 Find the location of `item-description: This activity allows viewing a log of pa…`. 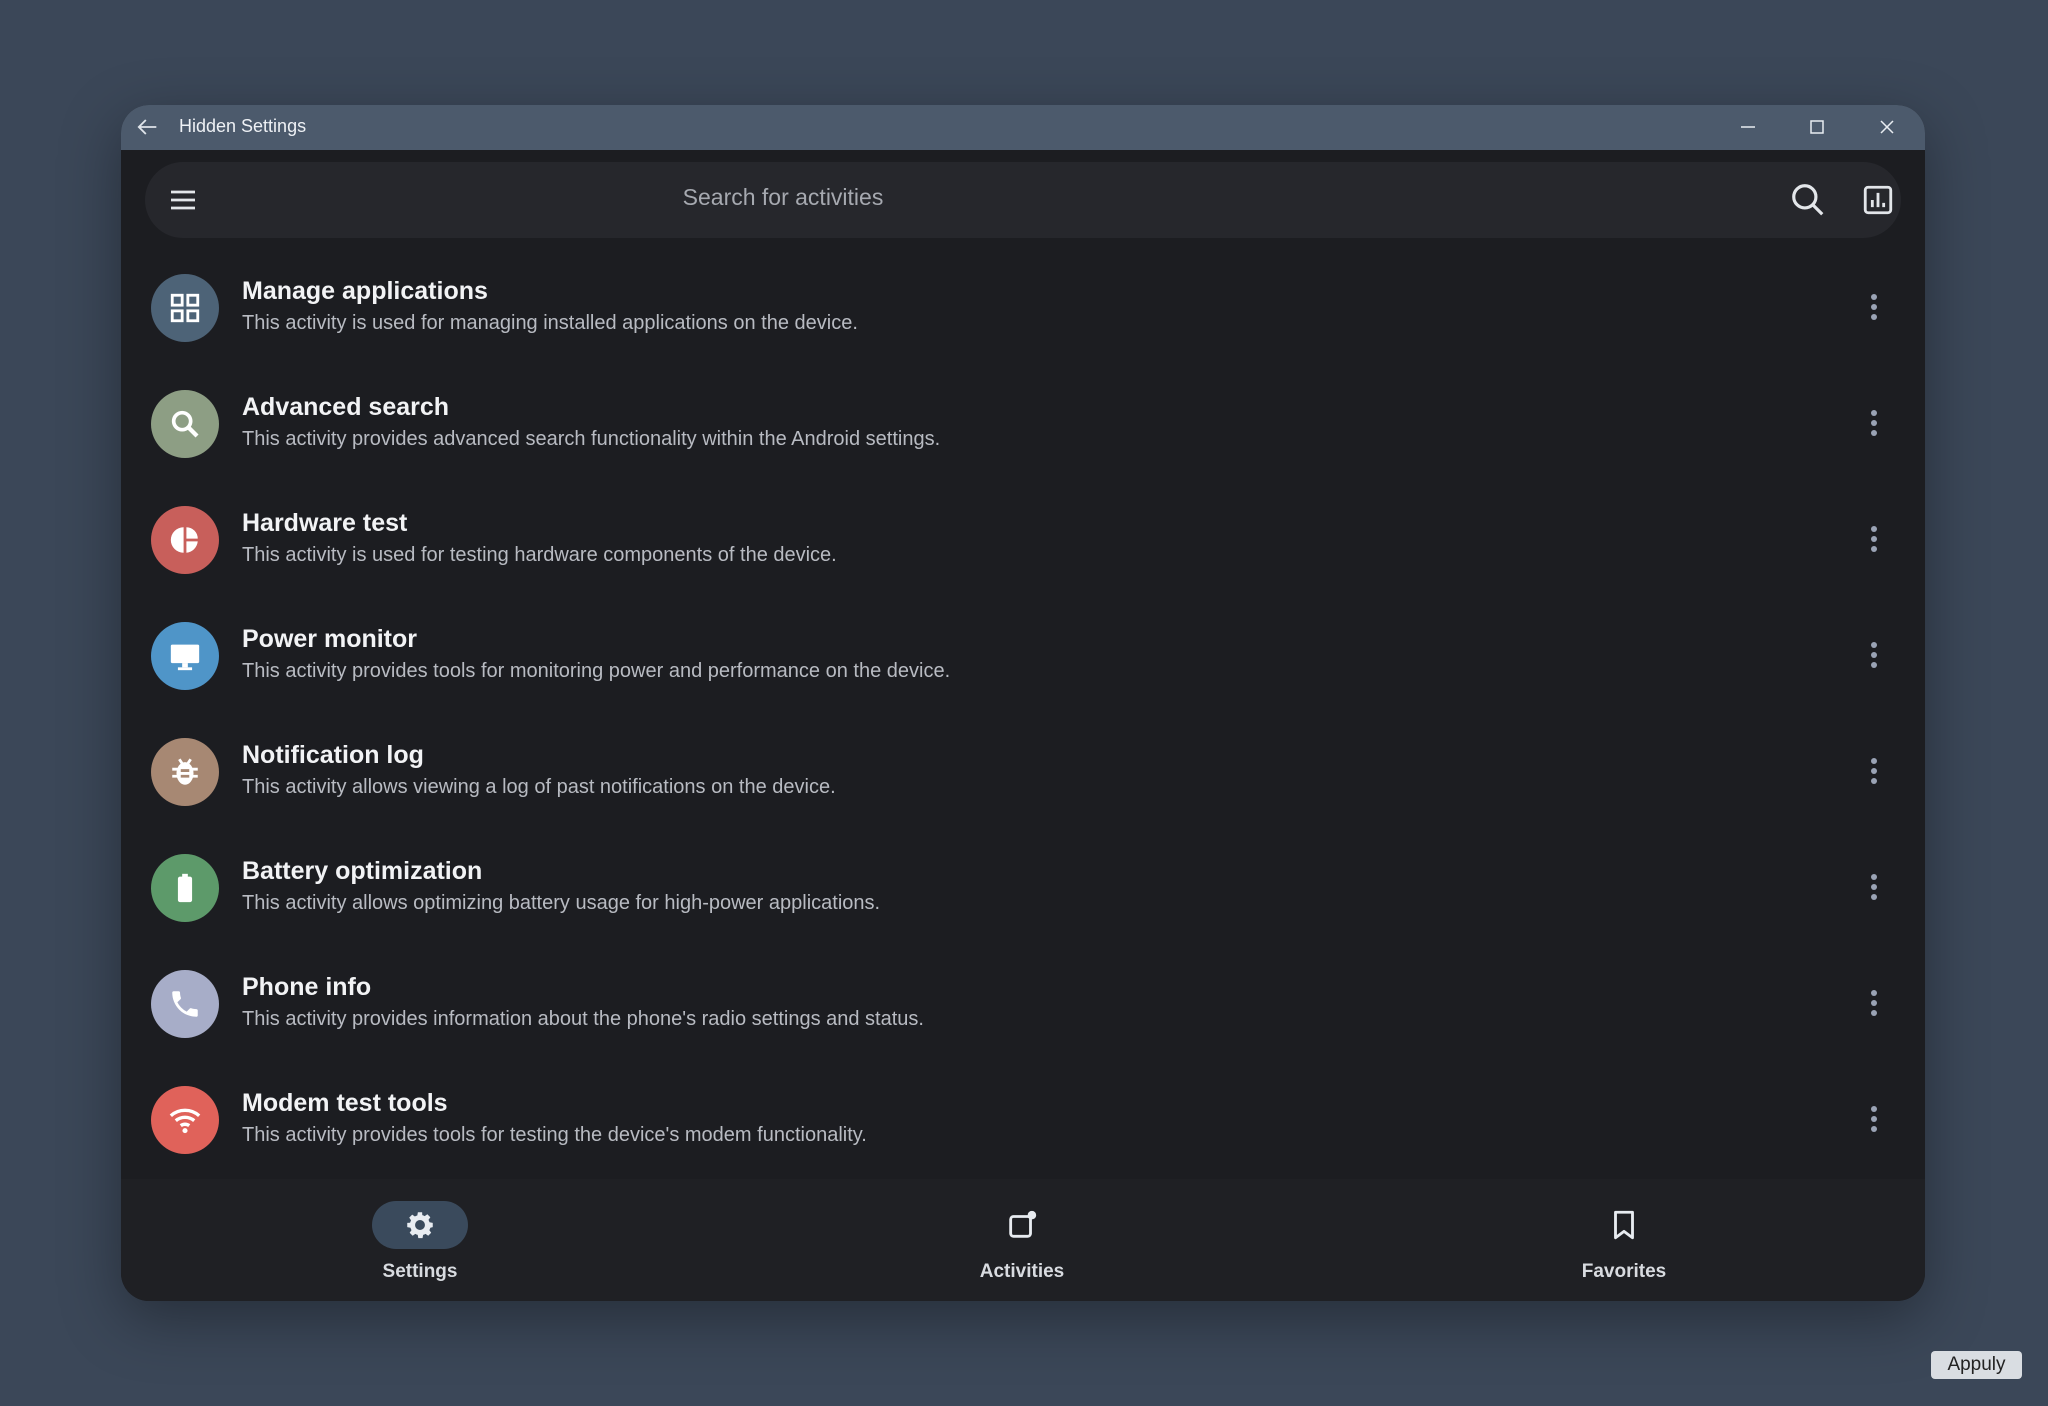

item-description: This activity allows viewing a log of pa… is located at coordinates (539, 787).